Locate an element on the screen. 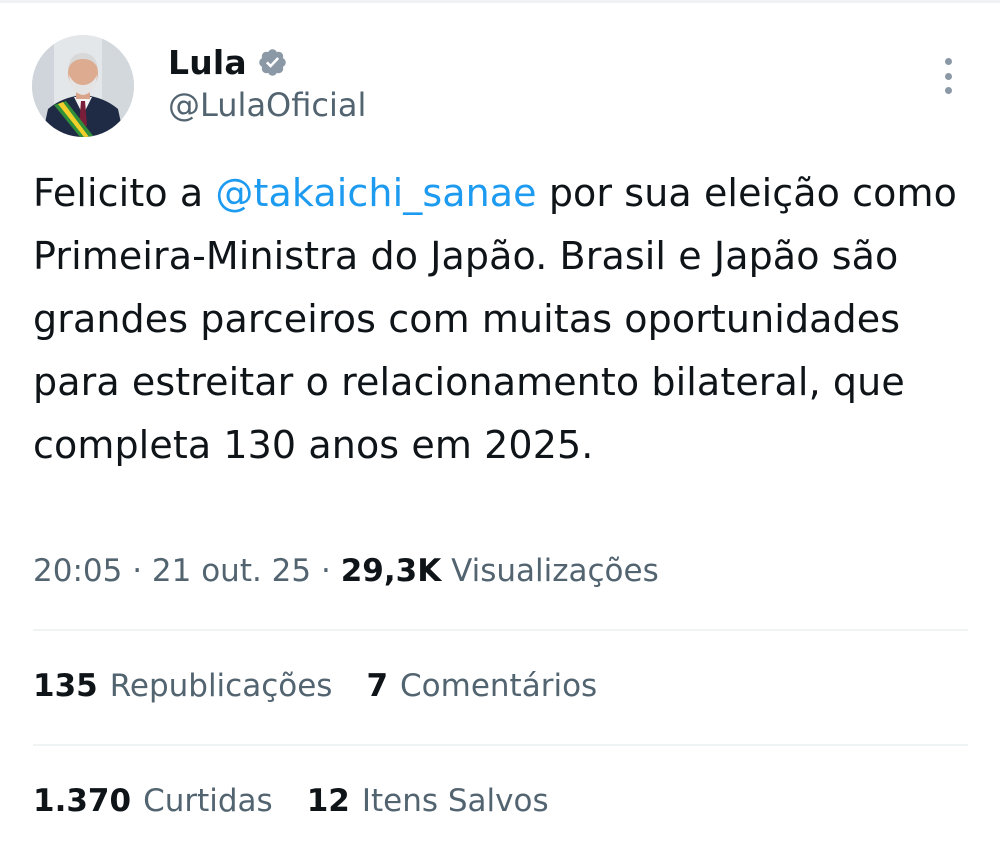 This screenshot has height=851, width=1000. avatar is located at coordinates (83, 86).